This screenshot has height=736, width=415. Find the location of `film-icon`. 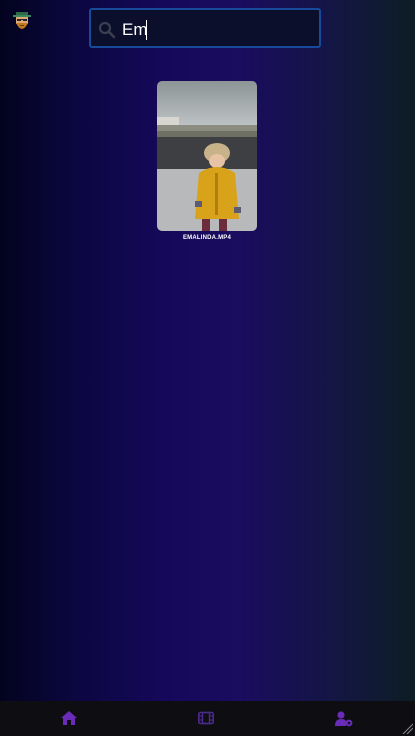

film-icon is located at coordinates (206, 718).